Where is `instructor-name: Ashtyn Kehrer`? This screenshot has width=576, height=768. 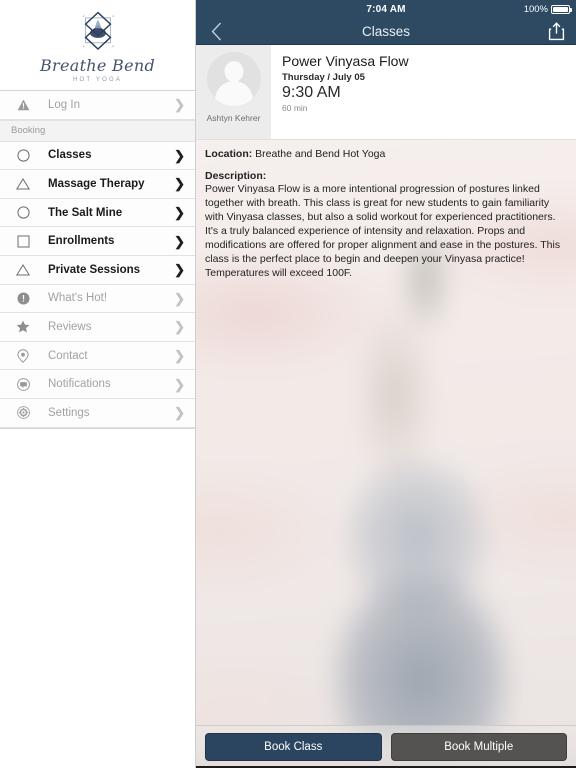
instructor-name: Ashtyn Kehrer is located at coordinates (233, 118).